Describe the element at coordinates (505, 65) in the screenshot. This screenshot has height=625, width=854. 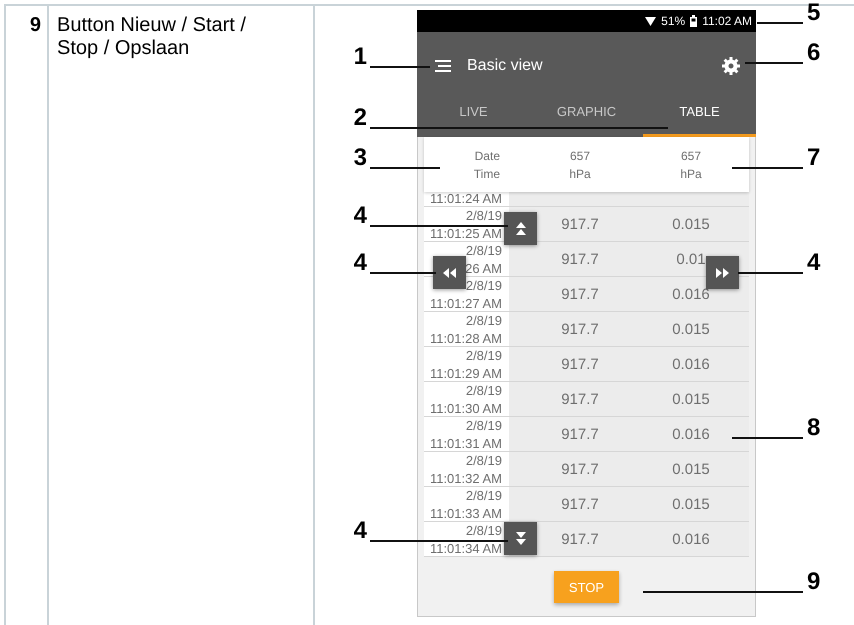
I see `app-title: Basic view` at that location.